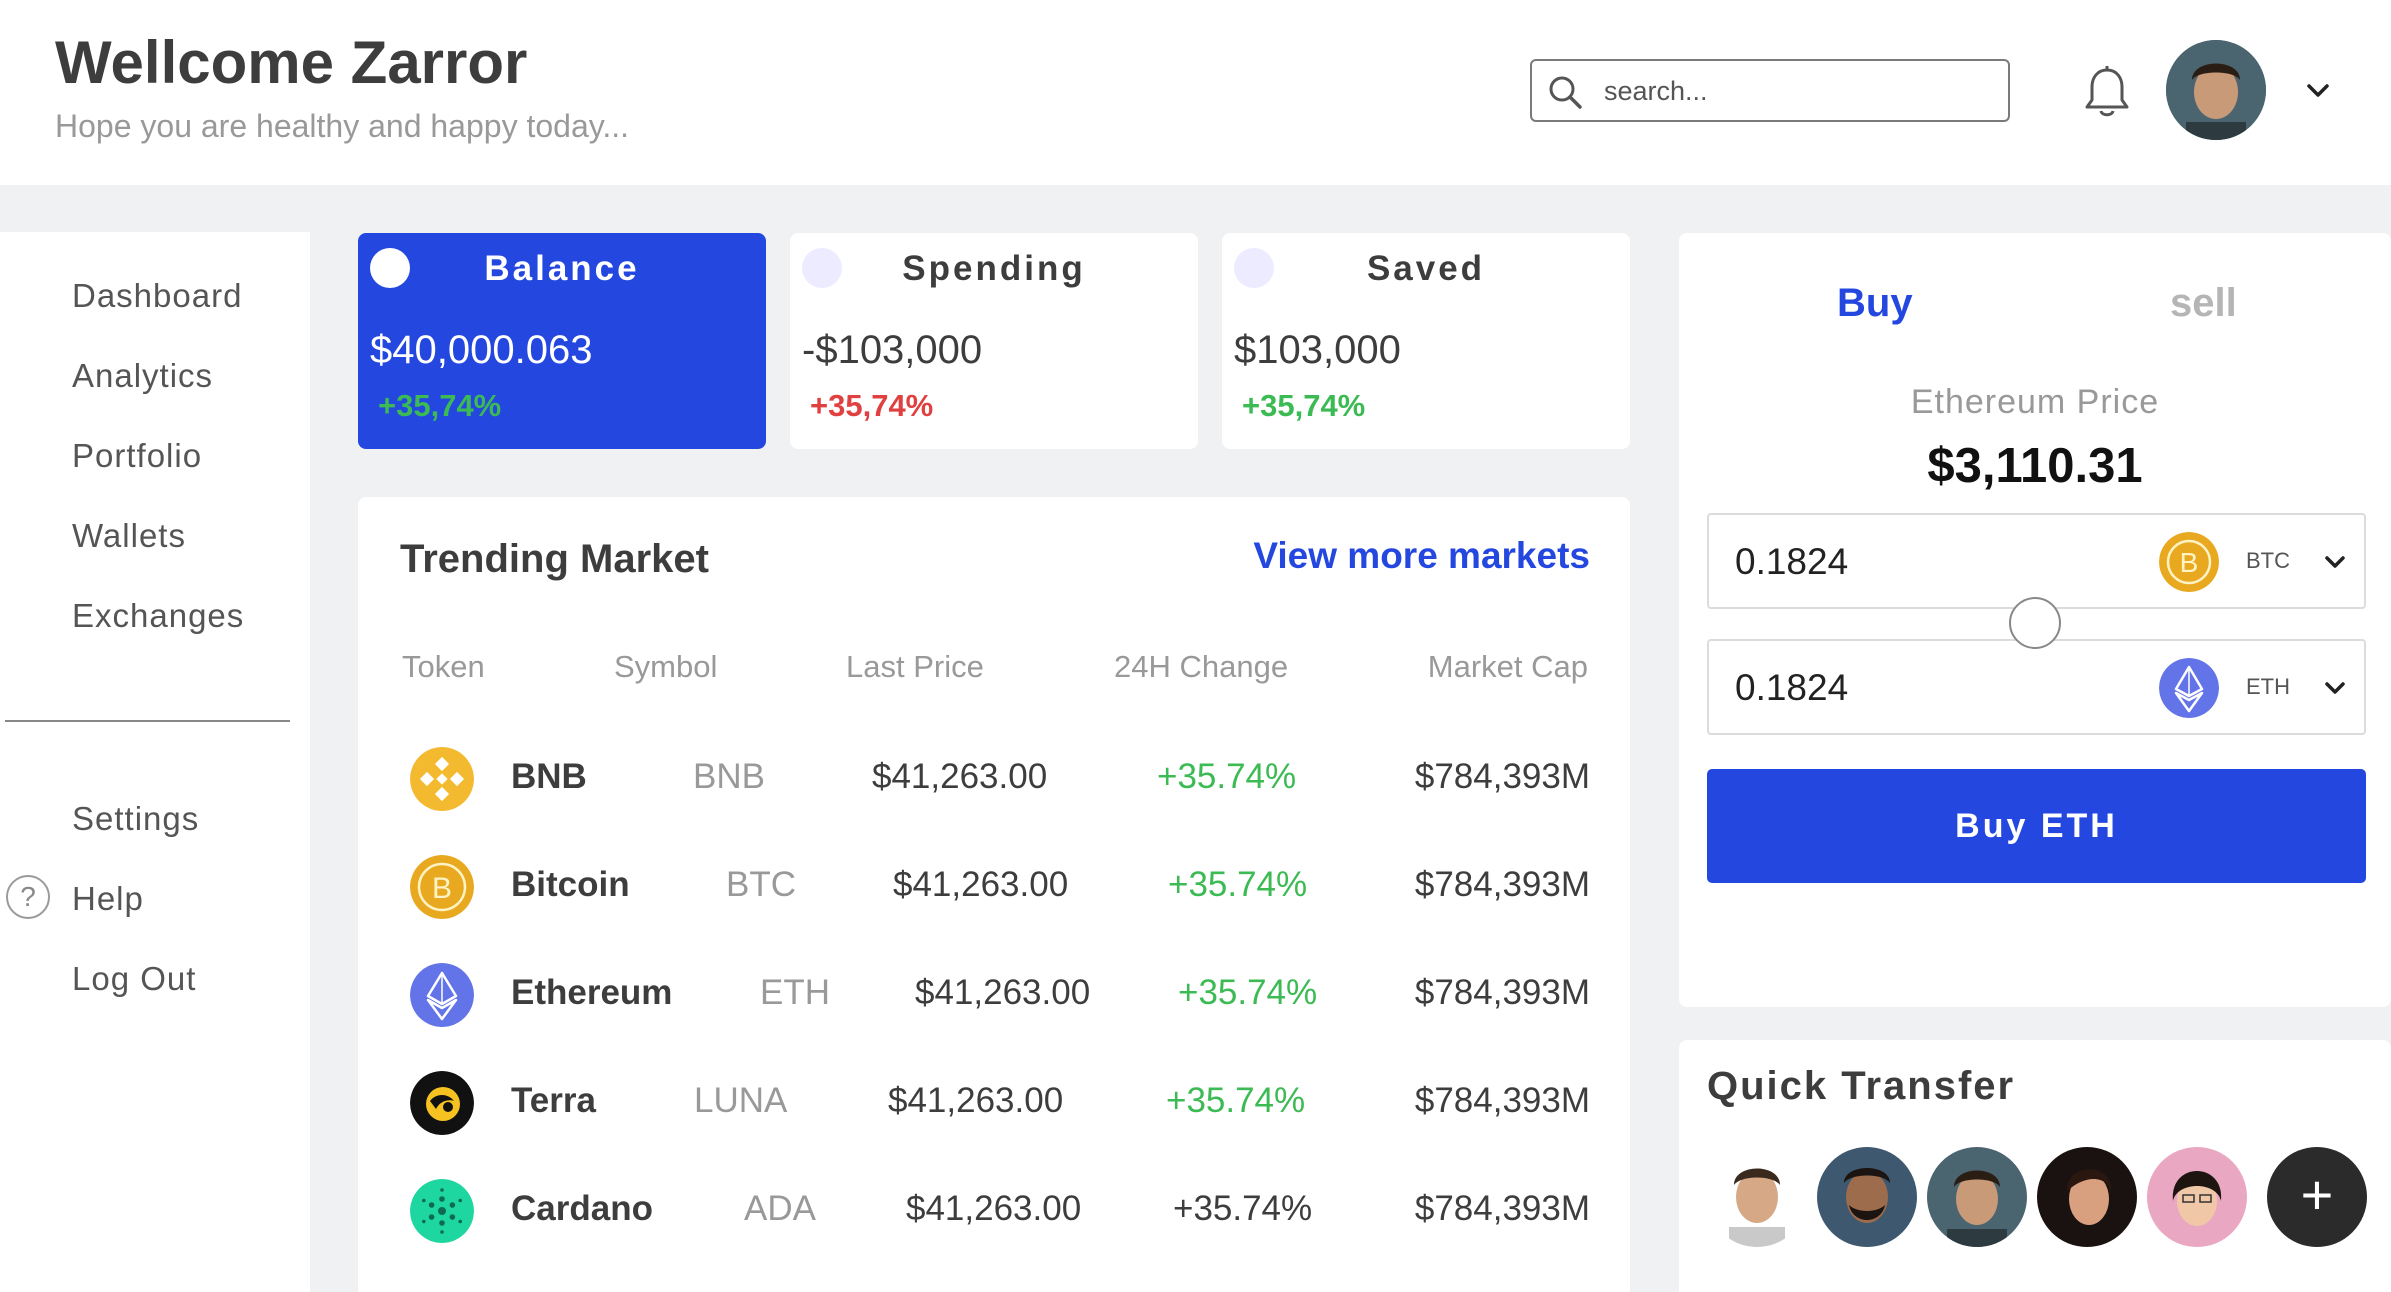  What do you see at coordinates (147, 721) in the screenshot?
I see `sidebar-divider` at bounding box center [147, 721].